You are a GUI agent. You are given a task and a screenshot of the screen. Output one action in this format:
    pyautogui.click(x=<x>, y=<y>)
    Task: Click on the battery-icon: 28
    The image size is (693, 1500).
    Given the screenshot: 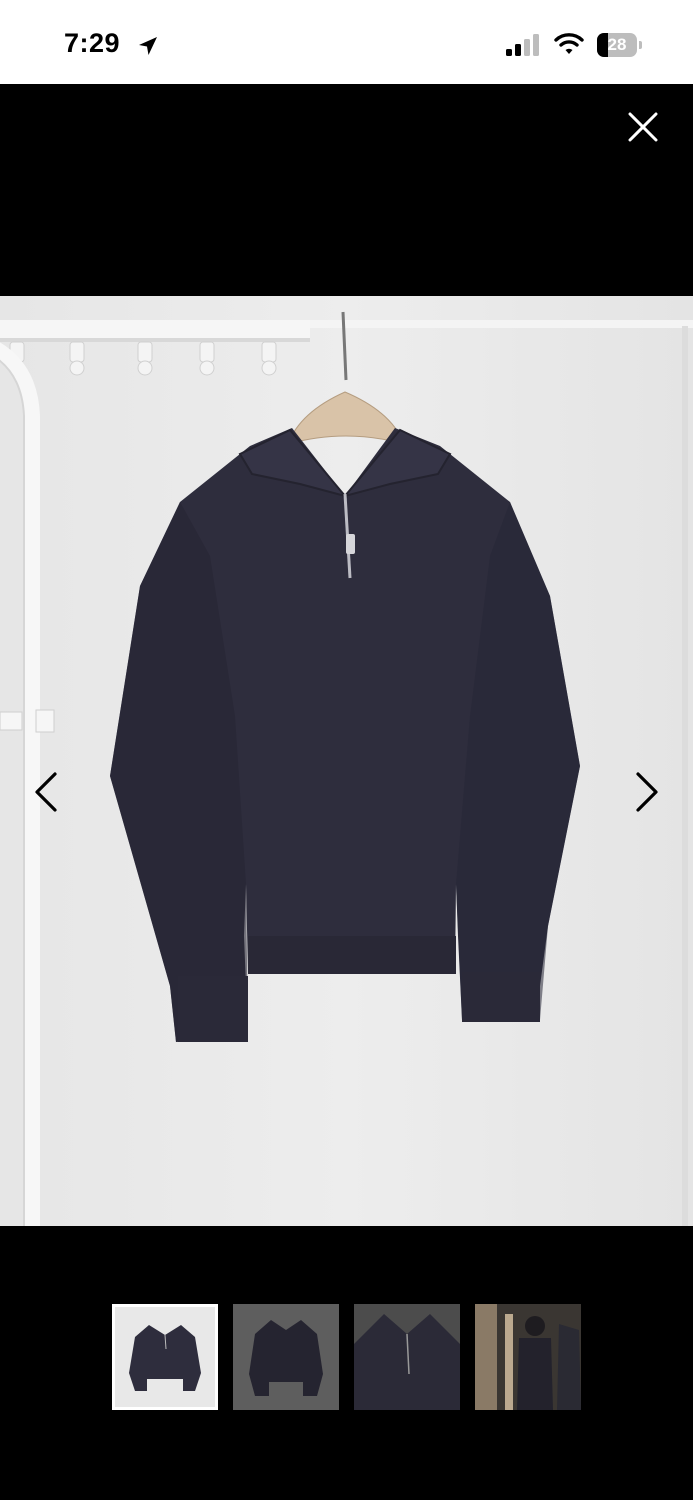 What is the action you would take?
    pyautogui.click(x=620, y=45)
    